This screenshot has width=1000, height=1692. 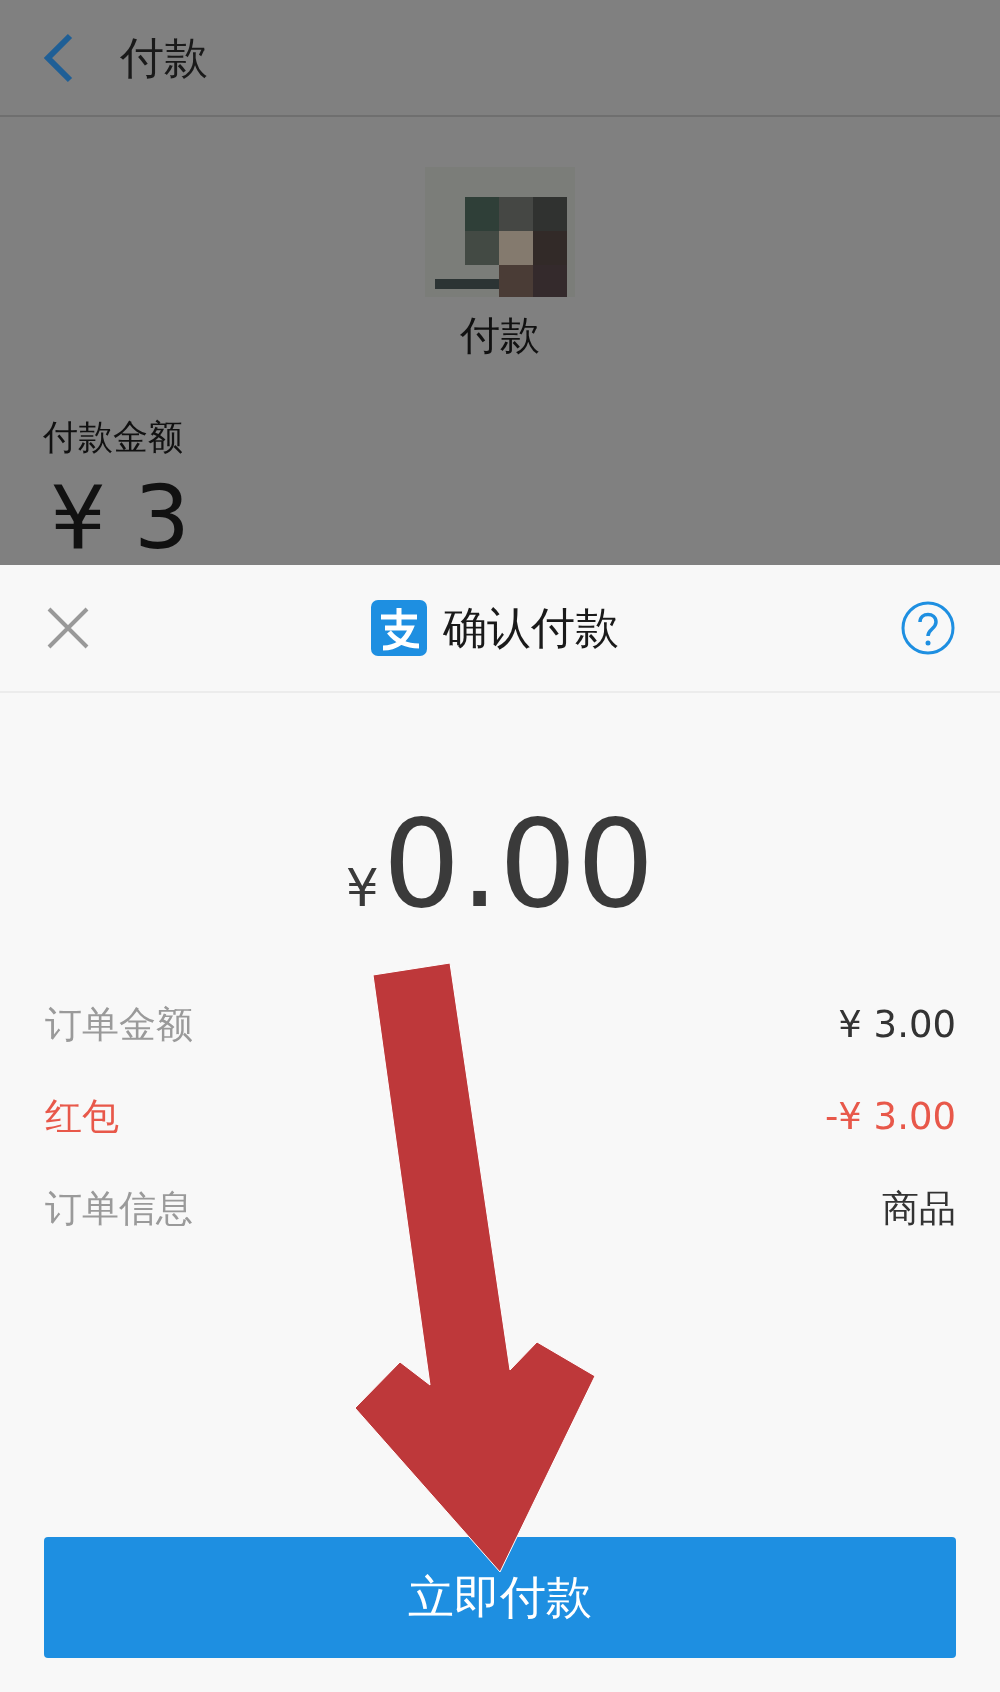 What do you see at coordinates (919, 1209) in the screenshot?
I see `row-value: 商品` at bounding box center [919, 1209].